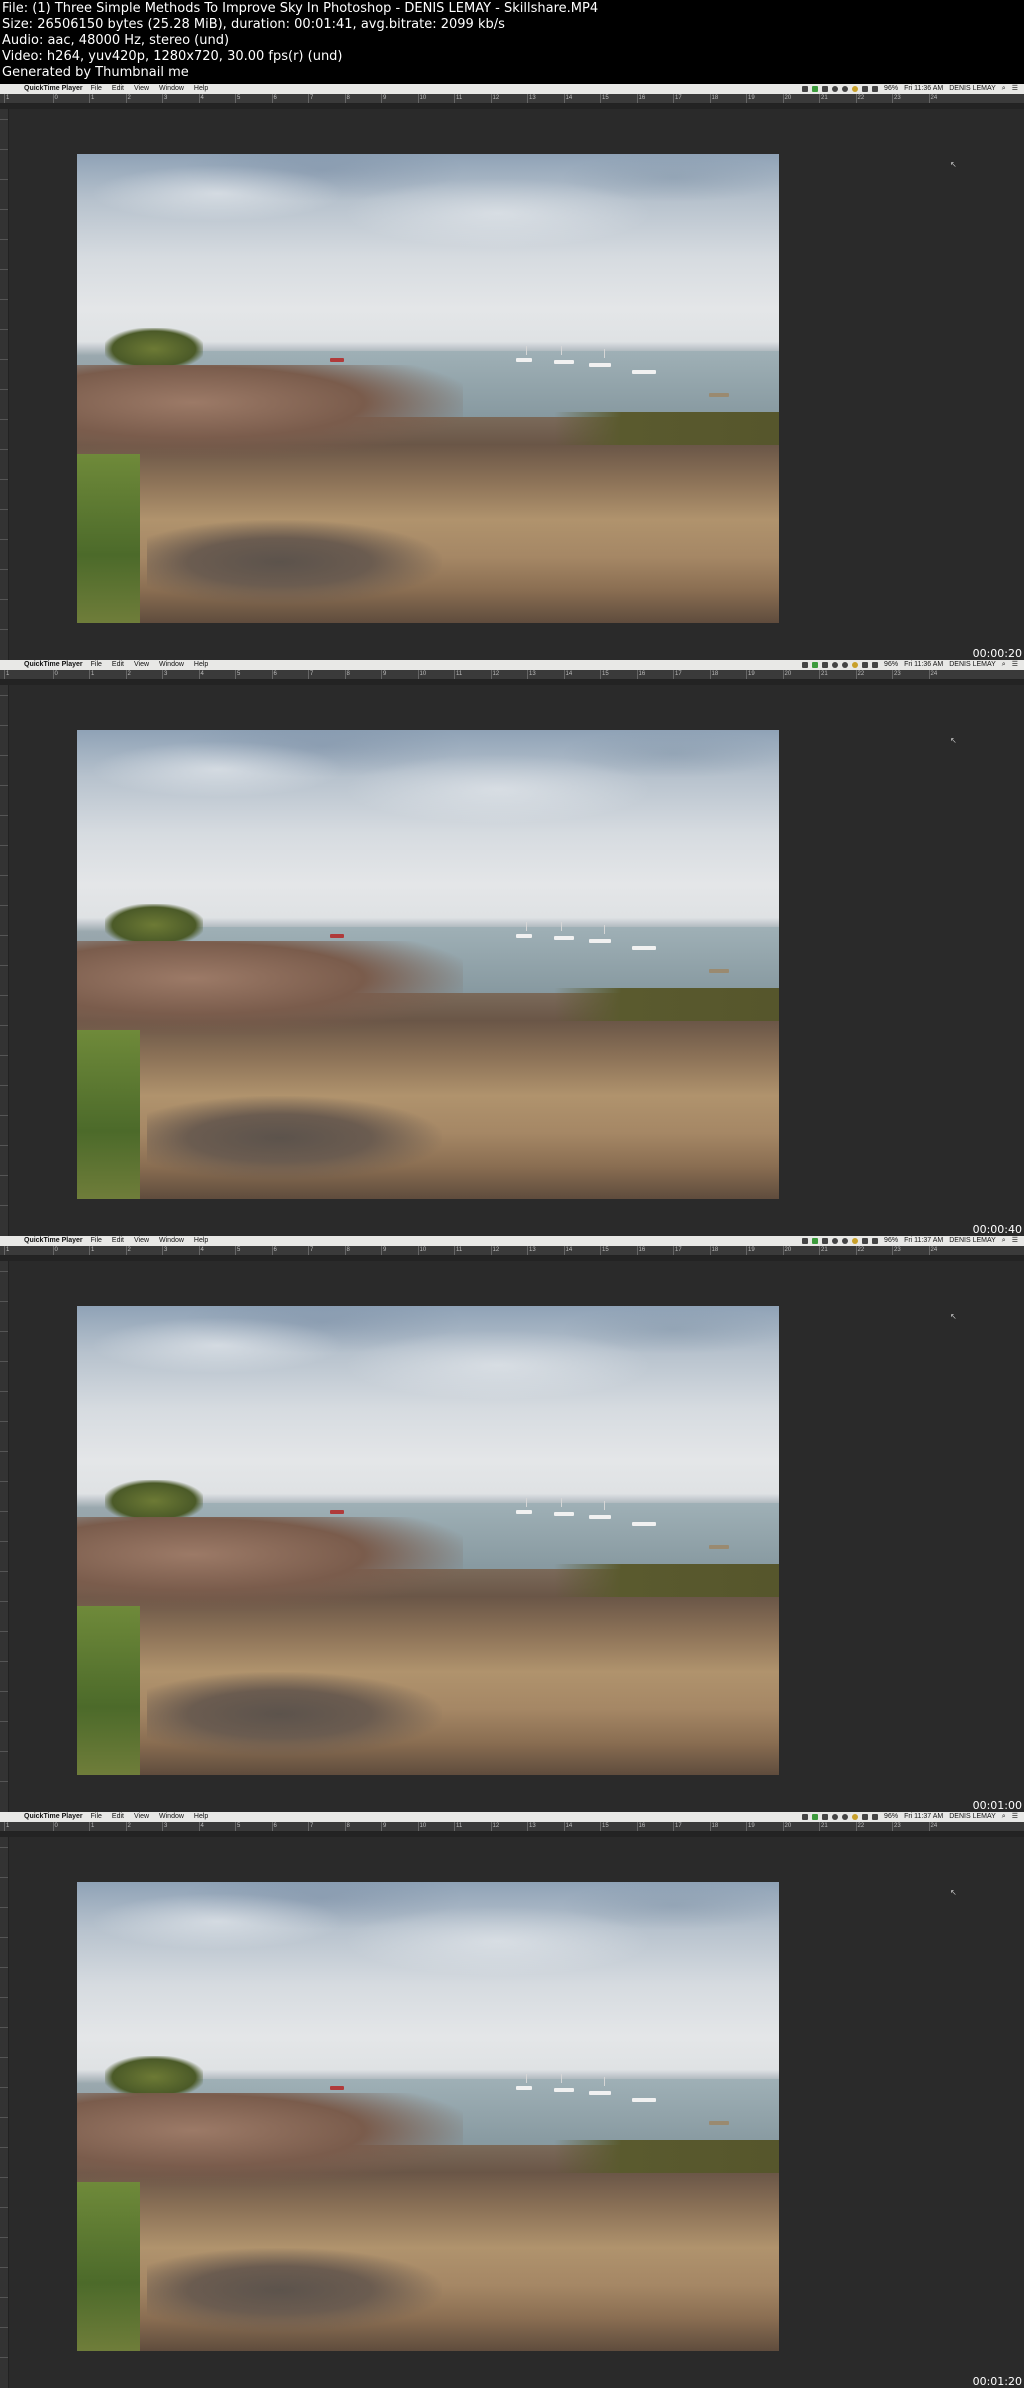 The width and height of the screenshot is (1024, 2388). I want to click on seaweed-strip, so click(666, 1580).